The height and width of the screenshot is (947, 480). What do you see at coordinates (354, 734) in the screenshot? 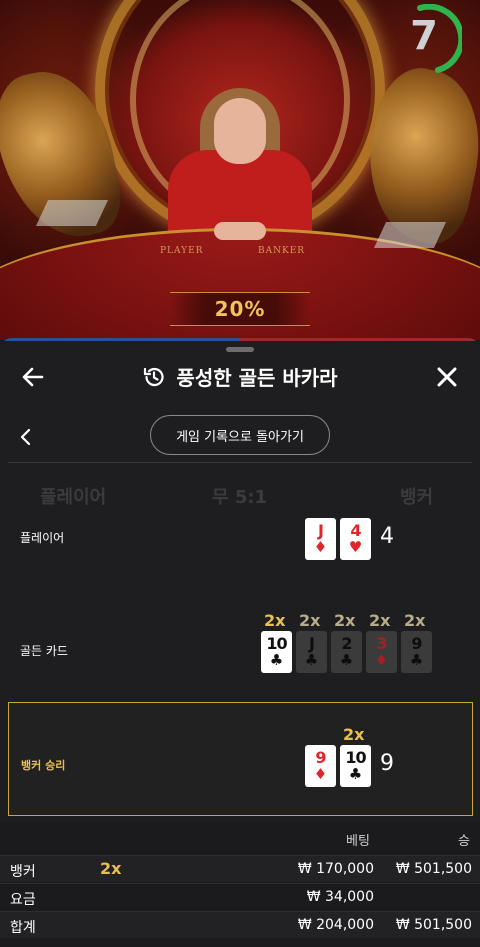
I see `banker-card-multiplier: 2x` at bounding box center [354, 734].